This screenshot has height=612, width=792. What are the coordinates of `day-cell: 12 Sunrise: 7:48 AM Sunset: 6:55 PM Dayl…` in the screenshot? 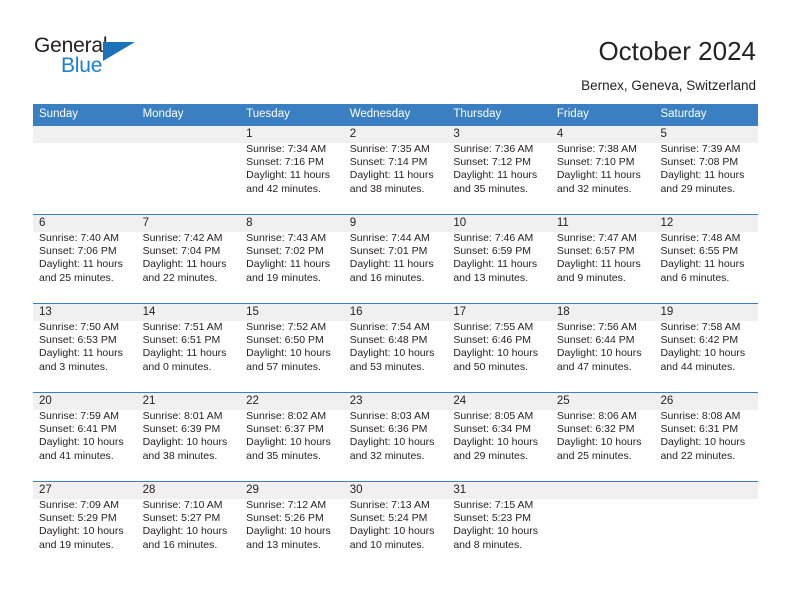 It's located at (706, 259).